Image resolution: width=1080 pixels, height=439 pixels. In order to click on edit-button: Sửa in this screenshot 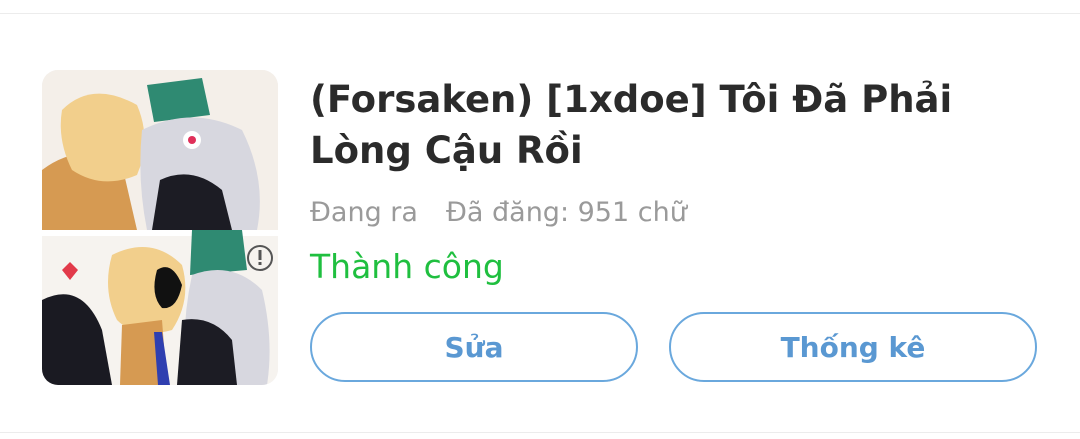, I will do `click(474, 347)`.